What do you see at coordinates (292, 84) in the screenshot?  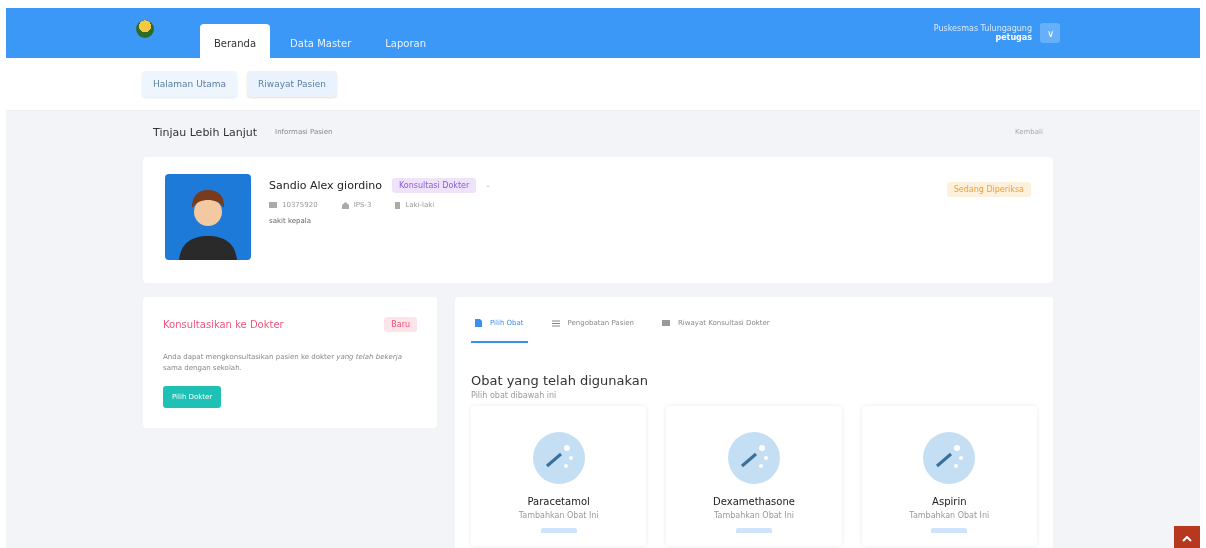 I see `subnav-link: Riwayat Pasien` at bounding box center [292, 84].